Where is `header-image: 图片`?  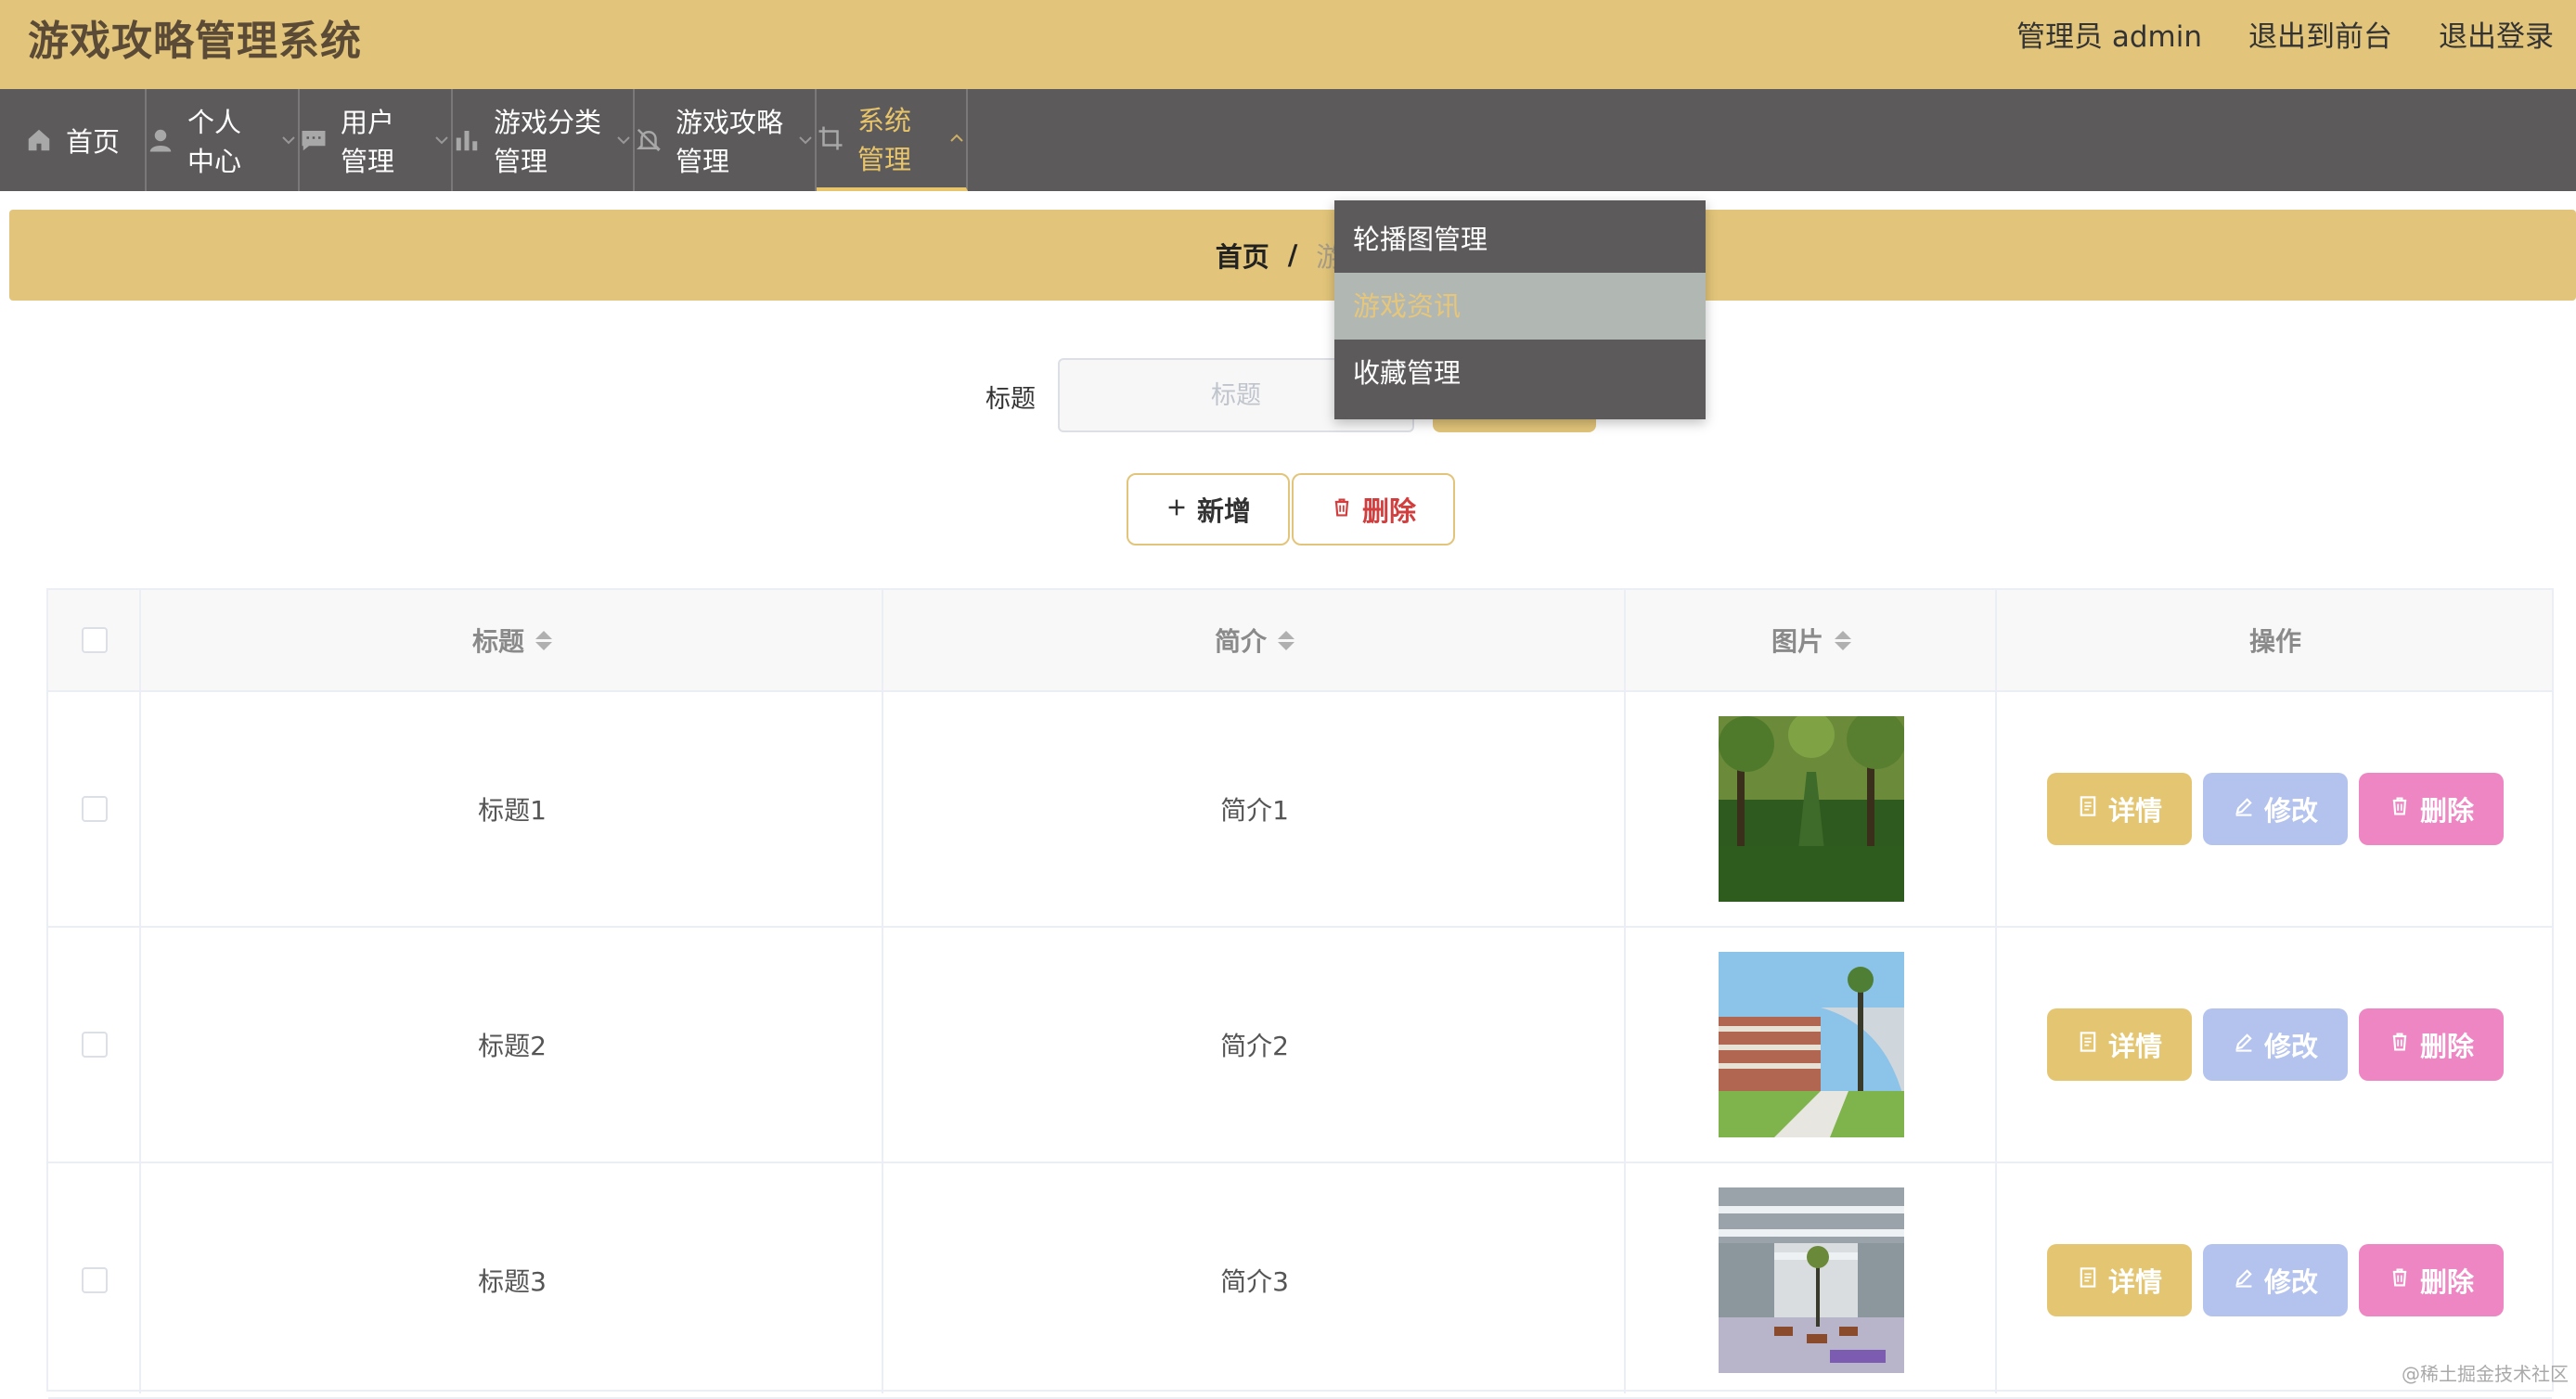
header-image: 图片 is located at coordinates (1812, 640).